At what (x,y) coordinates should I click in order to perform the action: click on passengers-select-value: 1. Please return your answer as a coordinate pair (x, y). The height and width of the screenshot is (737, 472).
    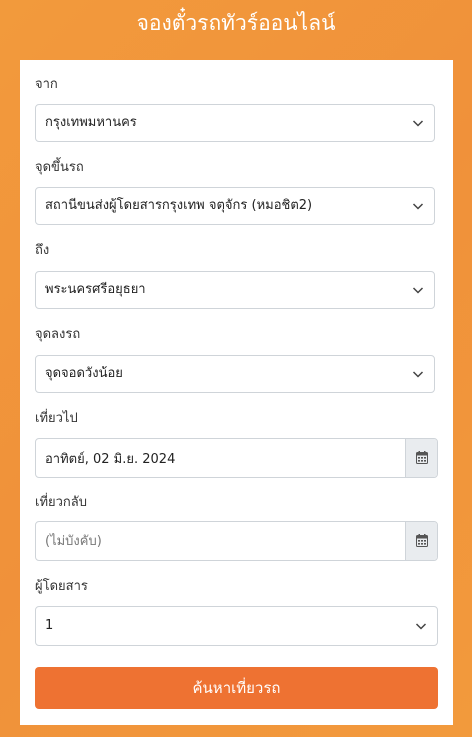
    Looking at the image, I should click on (49, 625).